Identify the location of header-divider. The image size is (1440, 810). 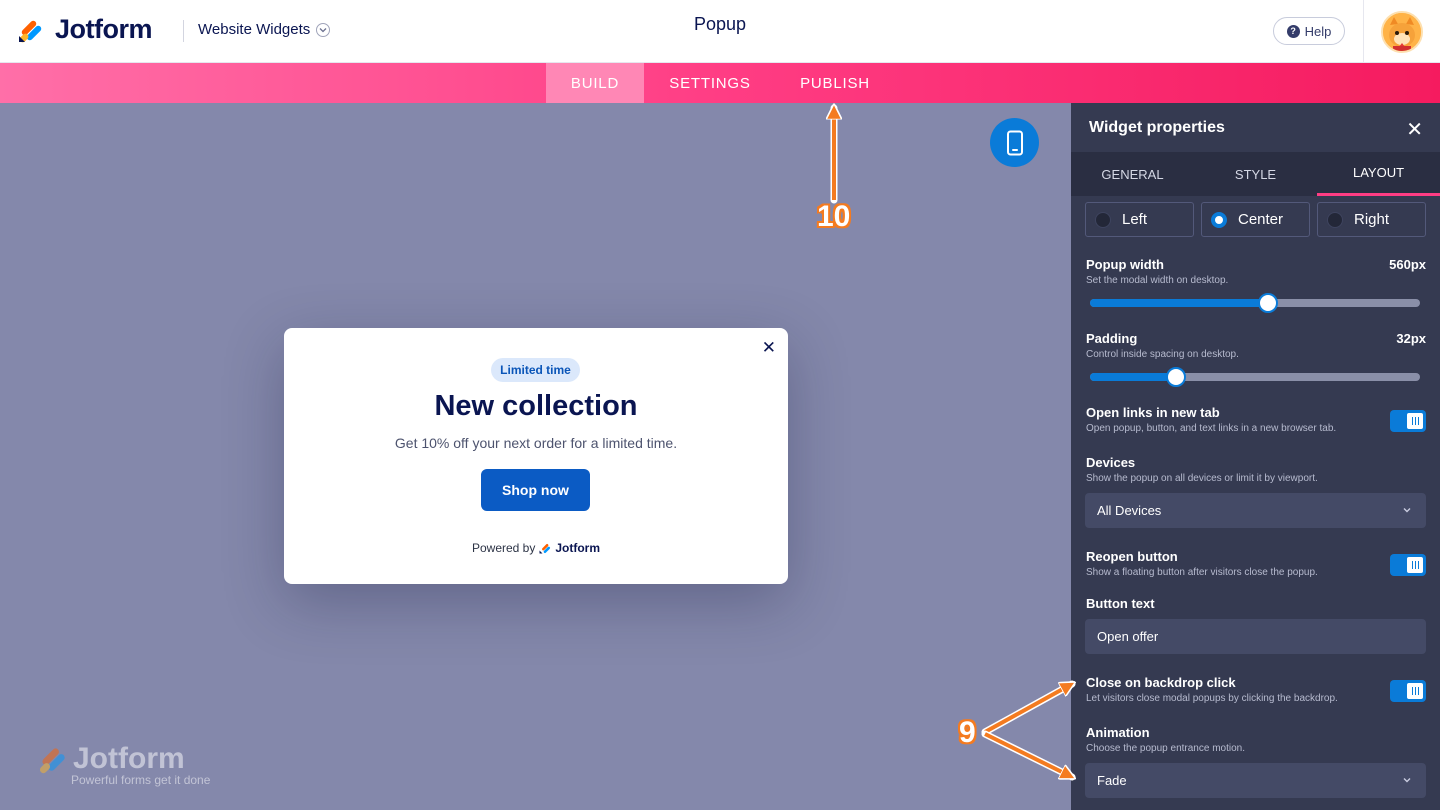
(183, 31).